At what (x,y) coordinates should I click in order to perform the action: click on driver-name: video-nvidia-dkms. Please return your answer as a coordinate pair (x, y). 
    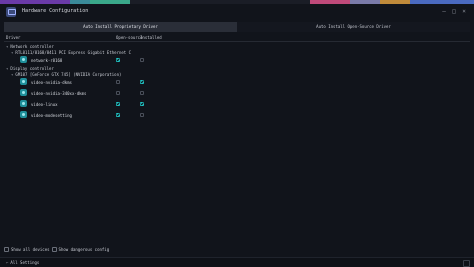
    Looking at the image, I should click on (51, 82).